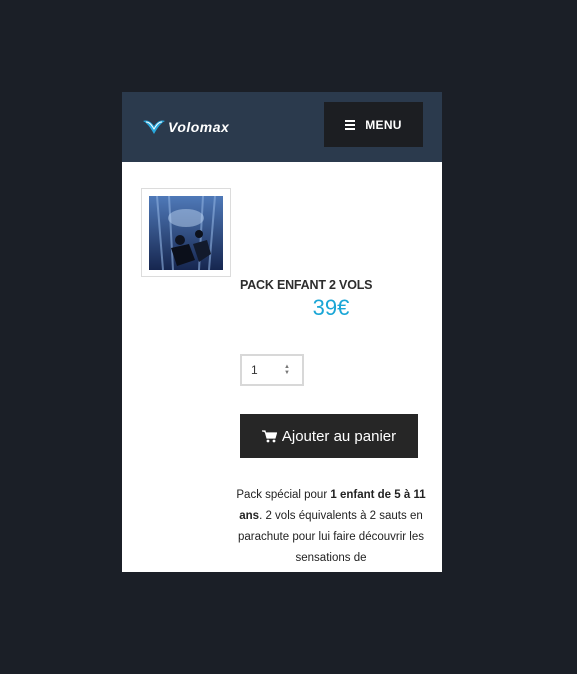 The image size is (577, 674). Describe the element at coordinates (331, 307) in the screenshot. I see `product-price: 39€` at that location.